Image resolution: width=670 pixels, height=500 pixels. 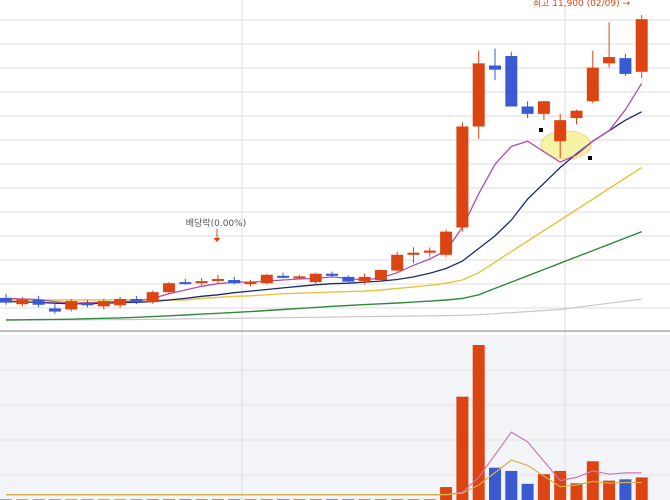 What do you see at coordinates (216, 223) in the screenshot?
I see `dividend-label: 배당락(0.00%)` at bounding box center [216, 223].